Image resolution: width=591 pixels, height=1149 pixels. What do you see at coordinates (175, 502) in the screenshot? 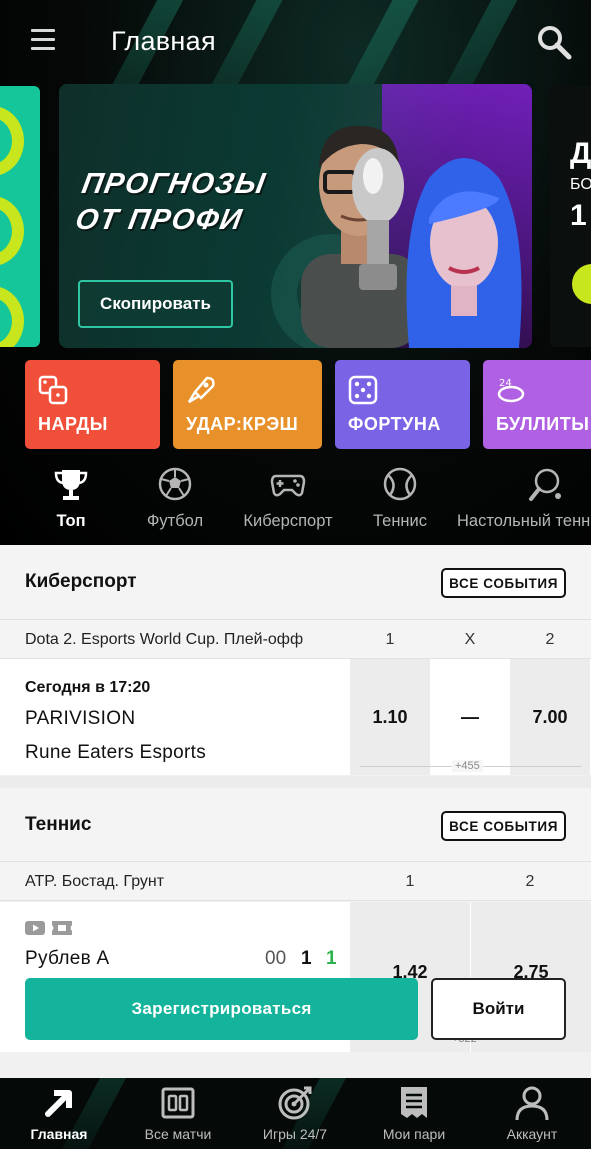
I see `tab-football: Футбол` at bounding box center [175, 502].